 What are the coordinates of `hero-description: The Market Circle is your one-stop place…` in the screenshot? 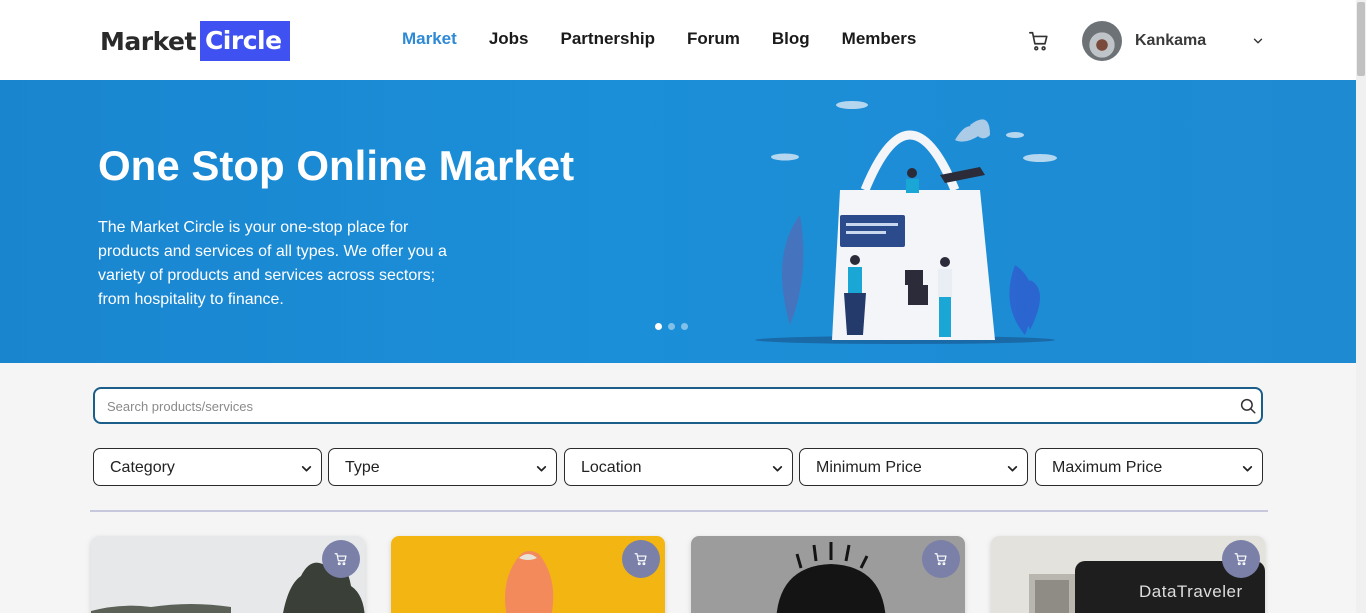 It's located at (272, 263).